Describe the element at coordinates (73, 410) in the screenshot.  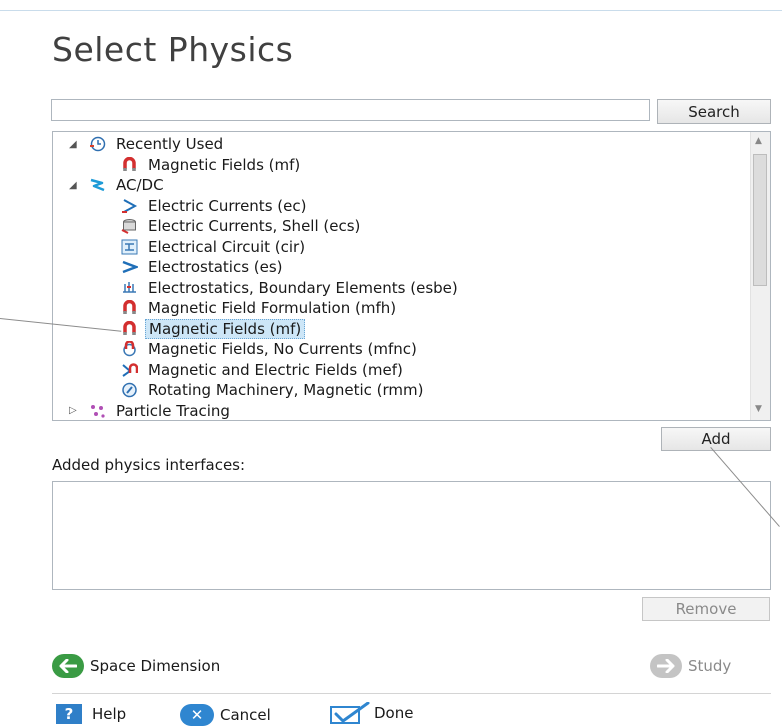
I see `expand-icon: ▷` at that location.